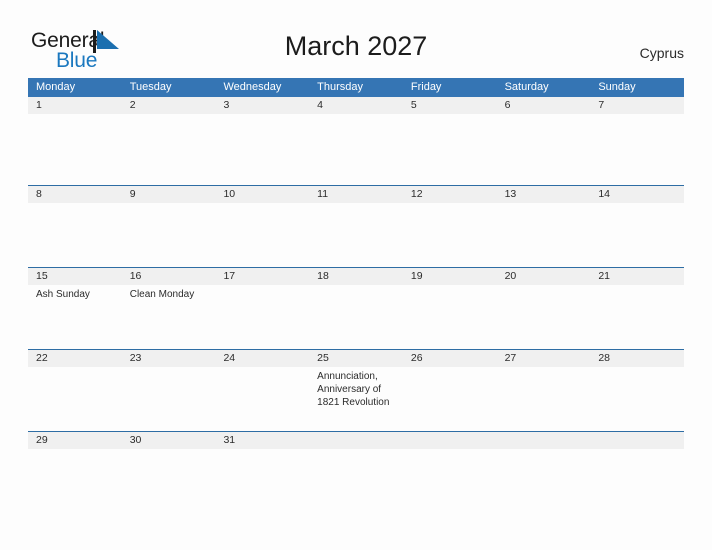 The image size is (712, 550). What do you see at coordinates (320, 105) in the screenshot?
I see `day-number: 4` at bounding box center [320, 105].